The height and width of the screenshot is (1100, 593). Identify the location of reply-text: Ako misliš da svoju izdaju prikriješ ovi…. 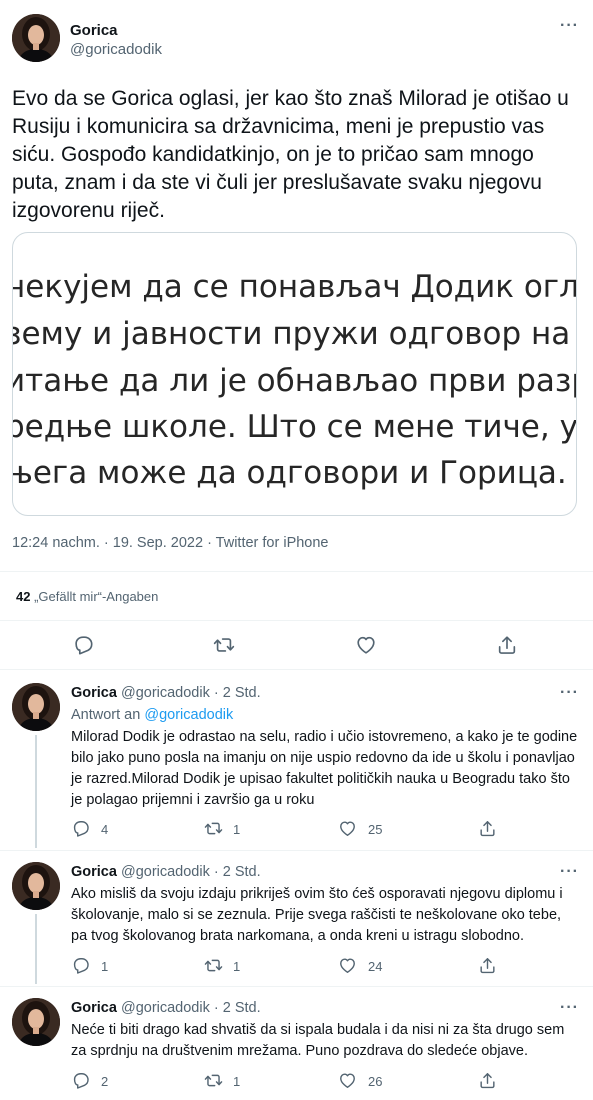
(317, 915).